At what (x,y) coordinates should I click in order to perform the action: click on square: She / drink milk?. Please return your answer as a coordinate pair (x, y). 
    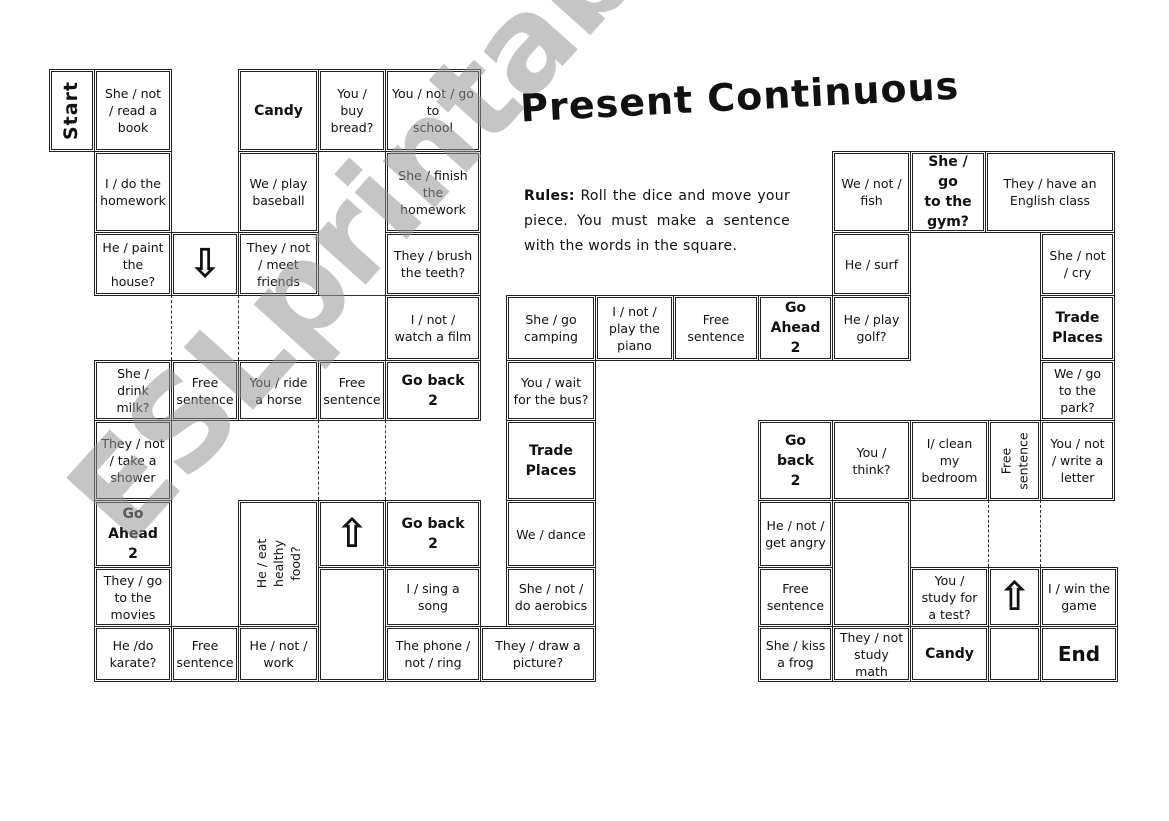
    Looking at the image, I should click on (133, 390).